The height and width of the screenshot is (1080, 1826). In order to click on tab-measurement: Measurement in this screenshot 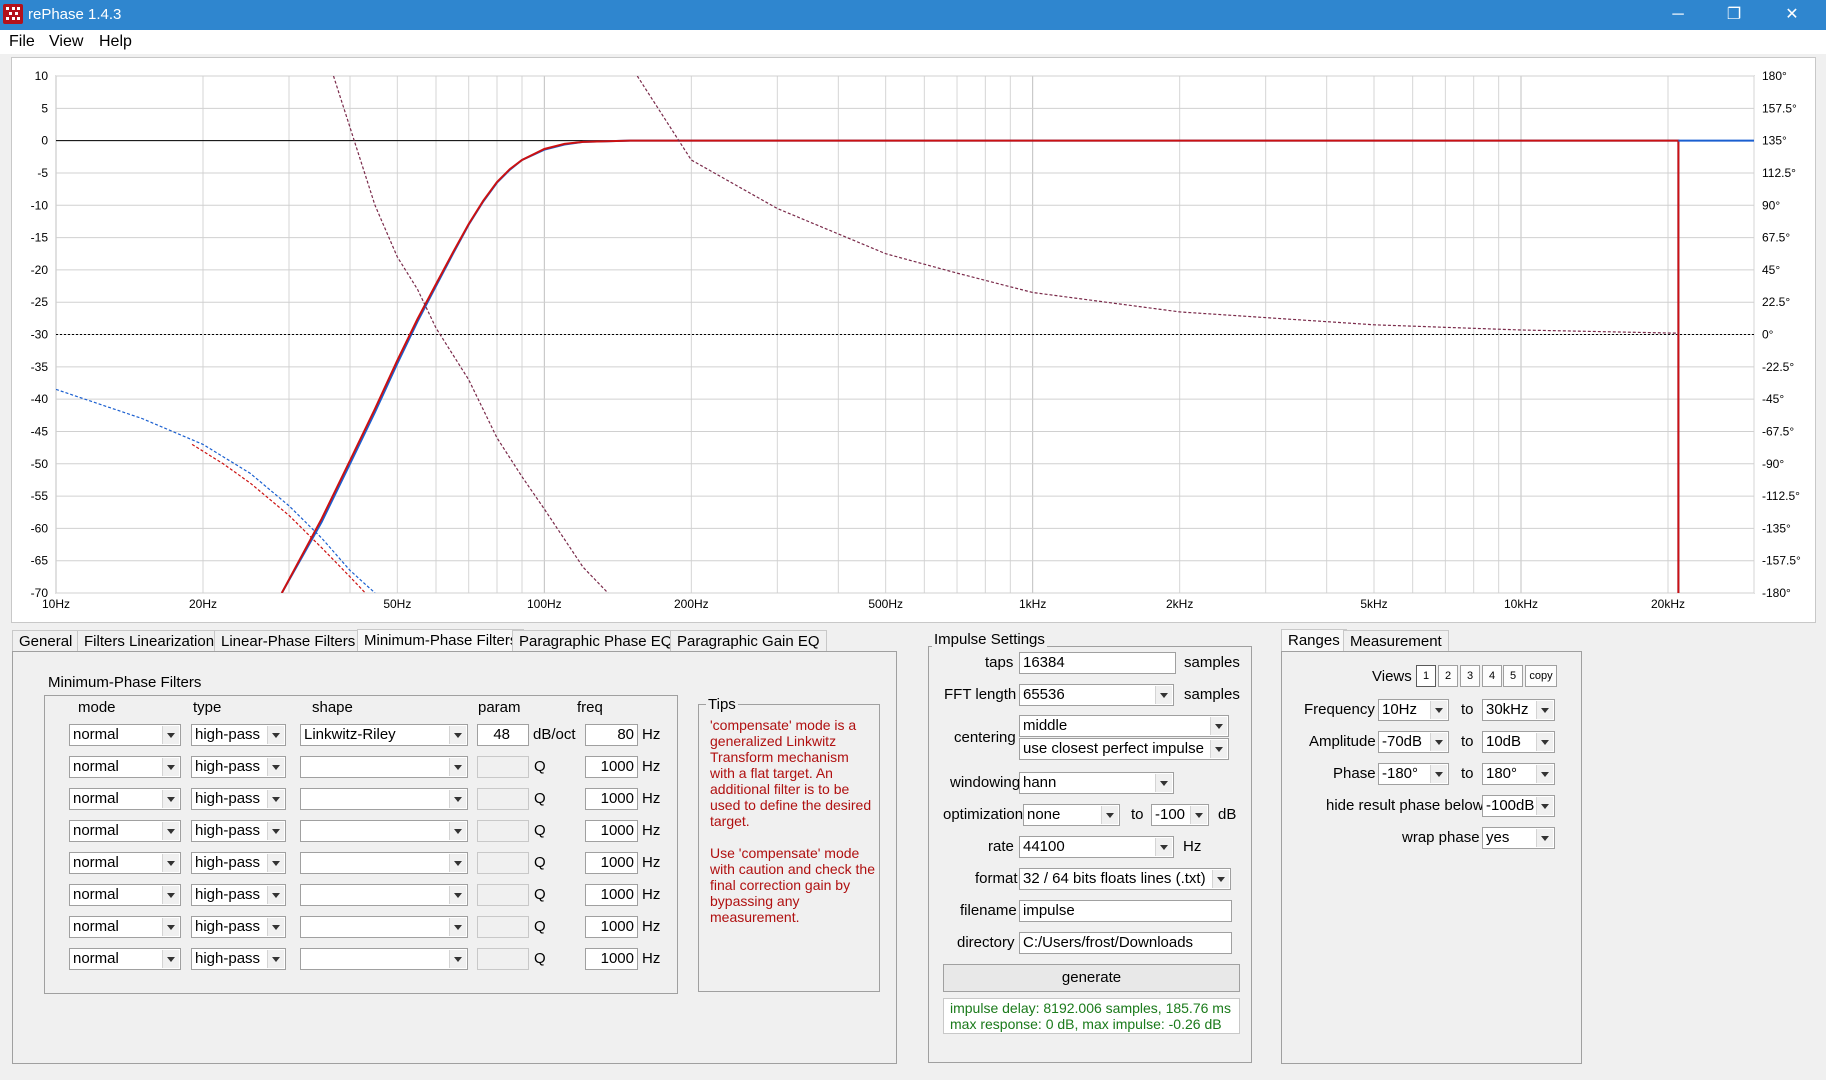, I will do `click(1396, 640)`.